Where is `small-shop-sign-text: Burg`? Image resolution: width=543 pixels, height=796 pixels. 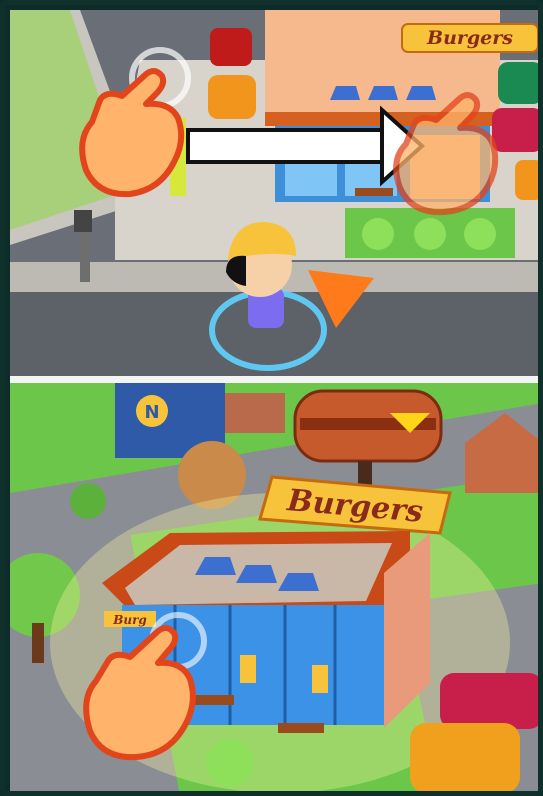
small-shop-sign-text: Burg is located at coordinates (129, 620).